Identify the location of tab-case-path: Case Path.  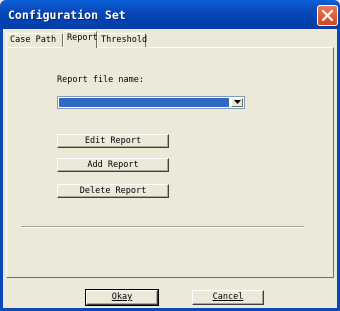
(34, 40).